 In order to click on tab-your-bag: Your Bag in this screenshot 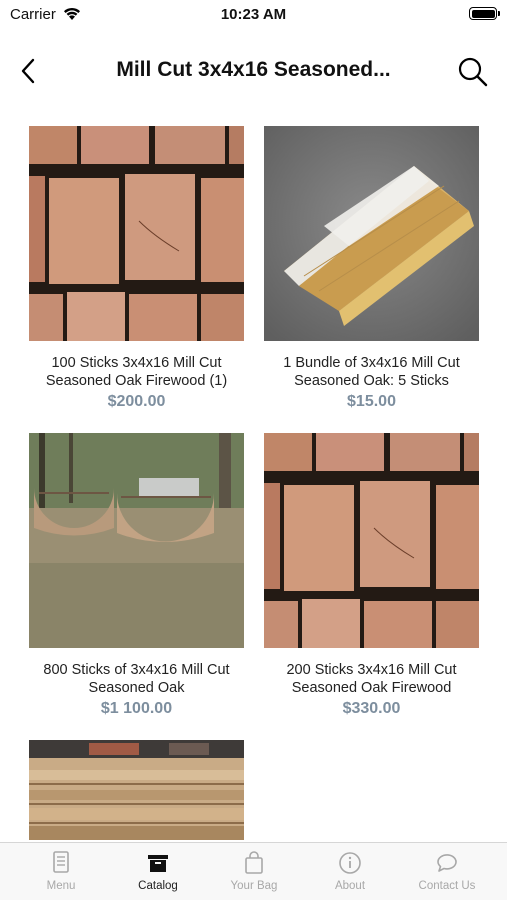, I will do `click(254, 871)`.